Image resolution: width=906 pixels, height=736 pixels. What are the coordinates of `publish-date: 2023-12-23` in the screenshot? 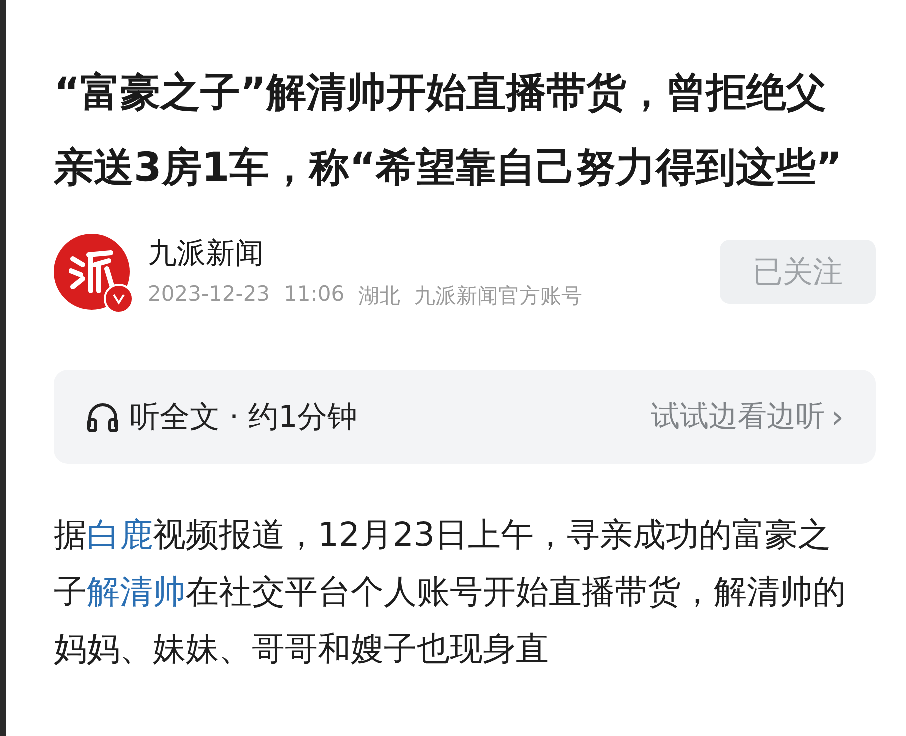 It's located at (209, 295).